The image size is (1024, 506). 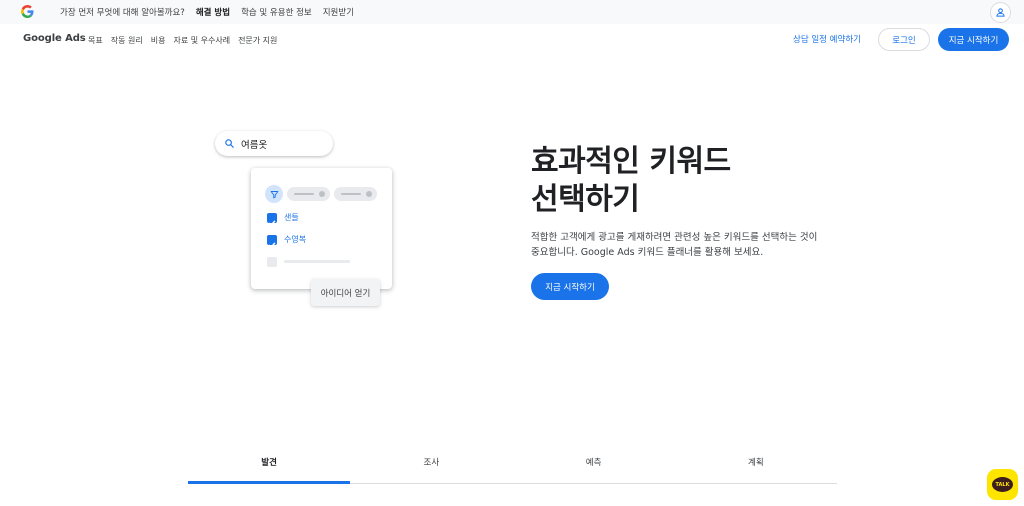 What do you see at coordinates (127, 40) in the screenshot?
I see `nav-item-how-it-works: 작동 원리` at bounding box center [127, 40].